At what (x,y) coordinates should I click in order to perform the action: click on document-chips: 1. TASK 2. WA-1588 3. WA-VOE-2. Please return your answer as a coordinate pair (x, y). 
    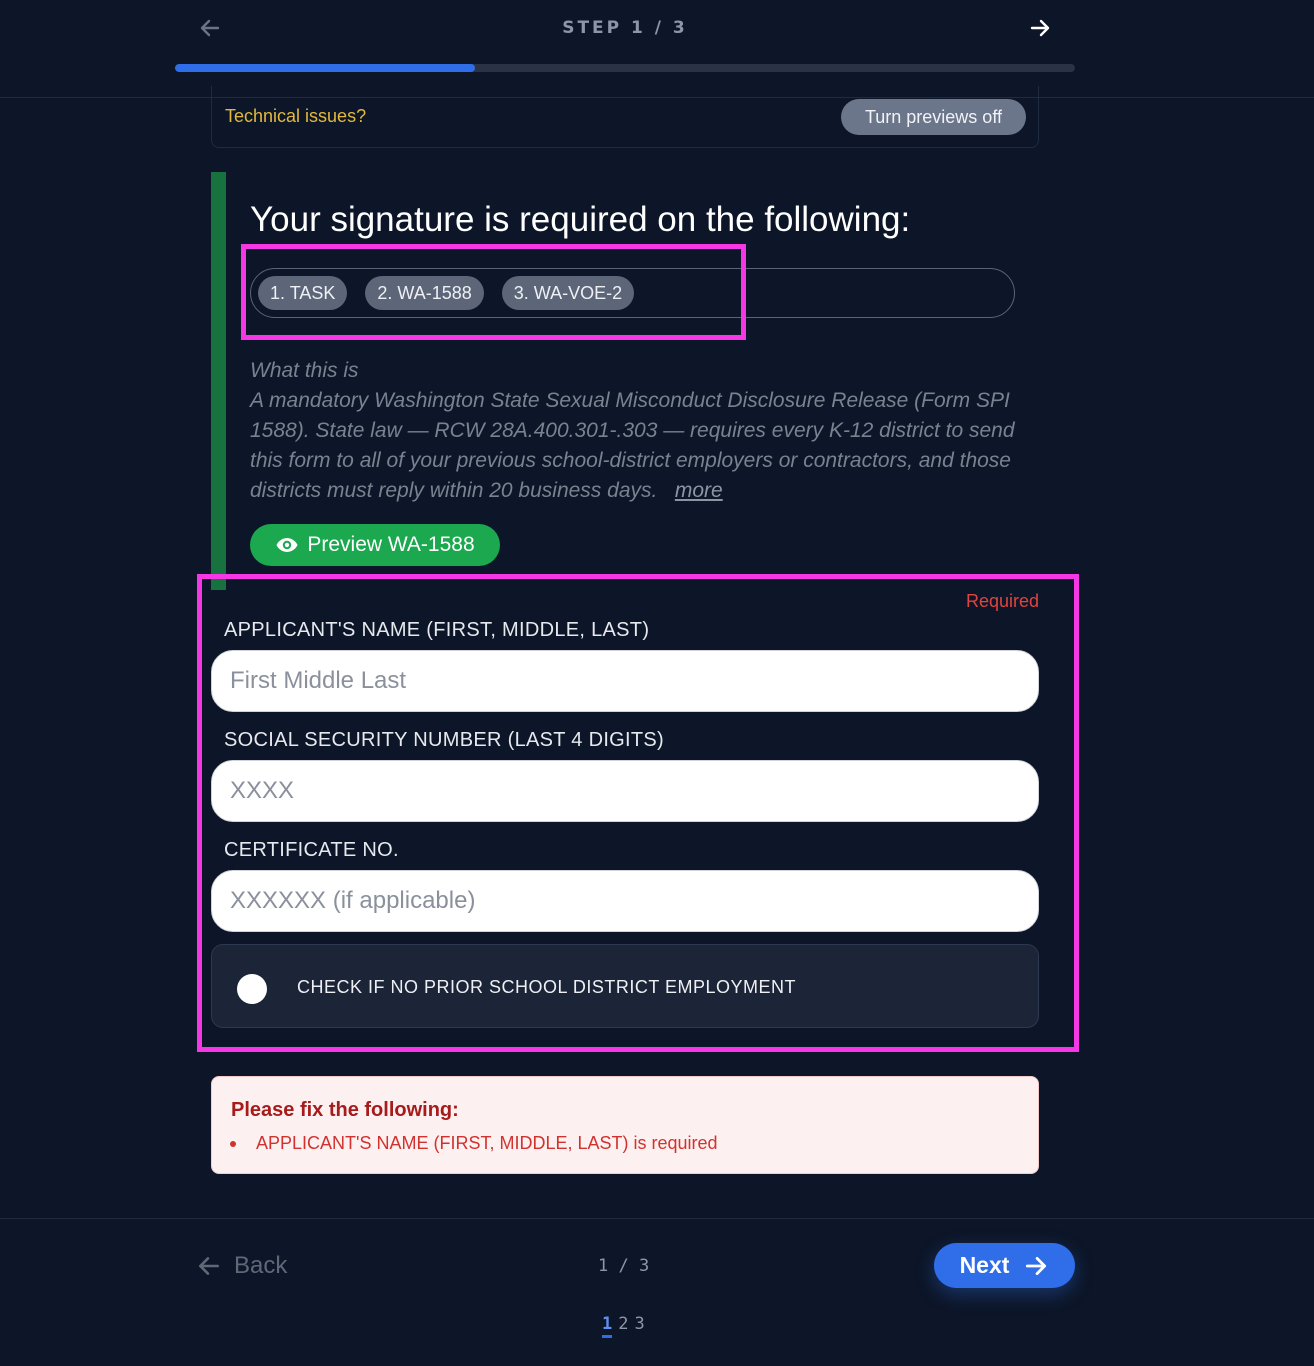
    Looking at the image, I should click on (446, 293).